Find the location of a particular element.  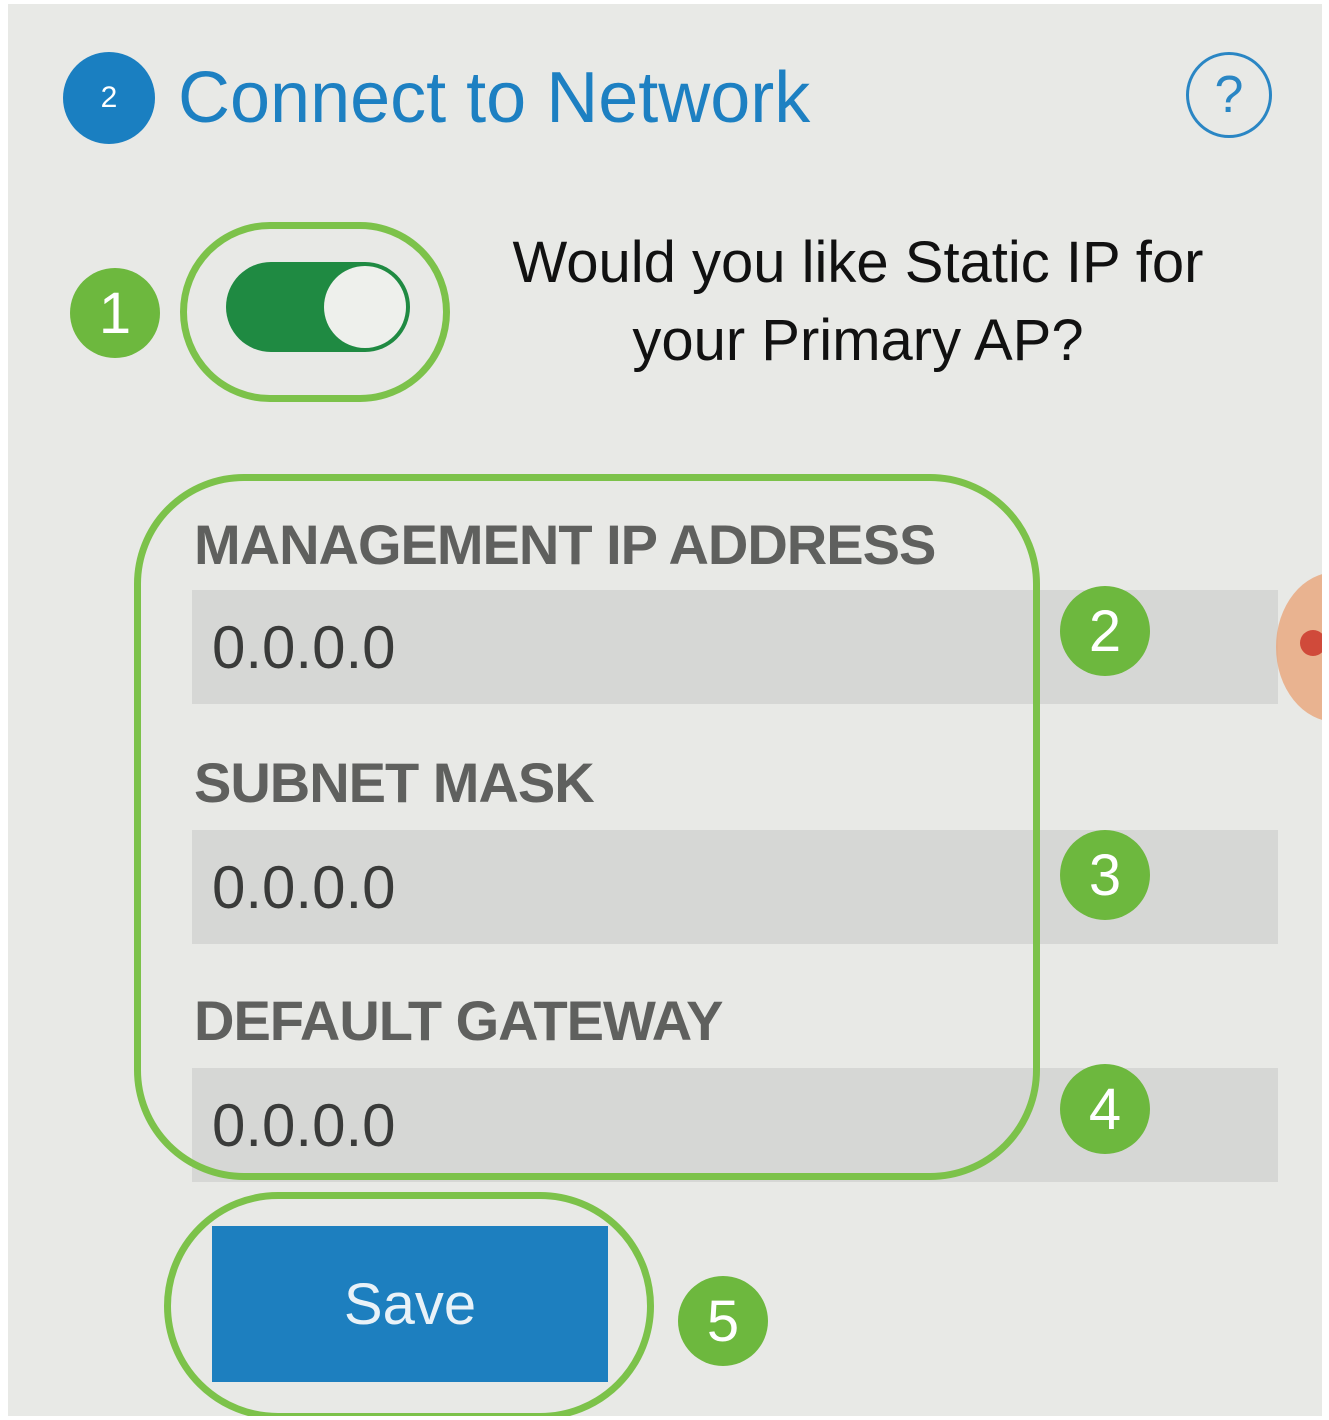

step-number-badge: 2 is located at coordinates (109, 98).